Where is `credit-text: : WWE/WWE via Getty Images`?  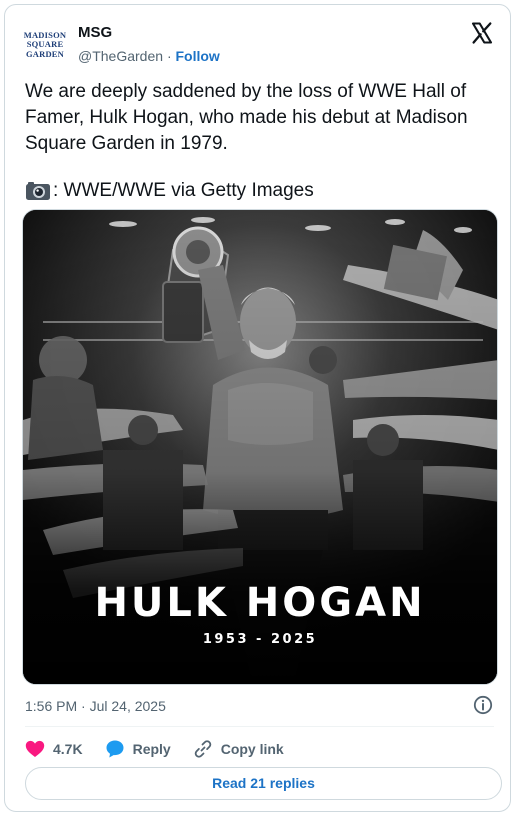 credit-text: : WWE/WWE via Getty Images is located at coordinates (183, 190).